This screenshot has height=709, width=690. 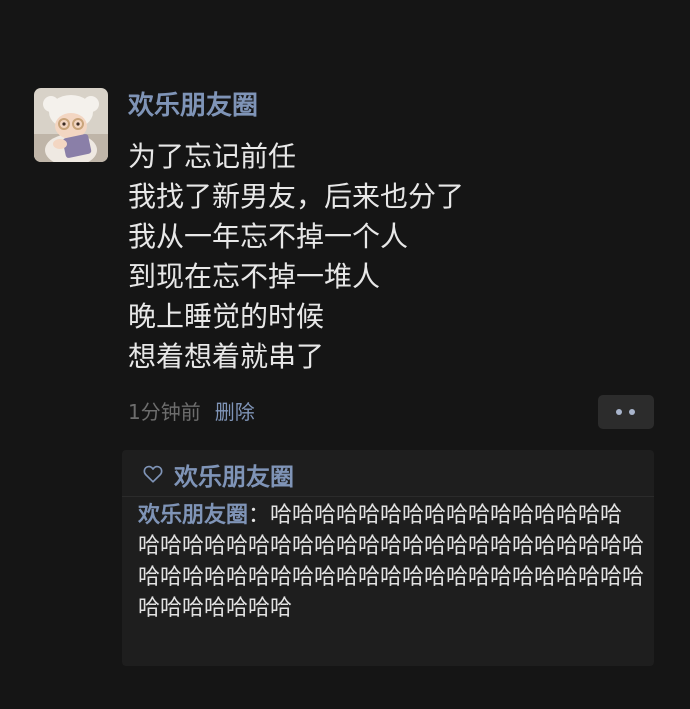 I want to click on post-author-name: 欢乐朋友圈, so click(x=193, y=106).